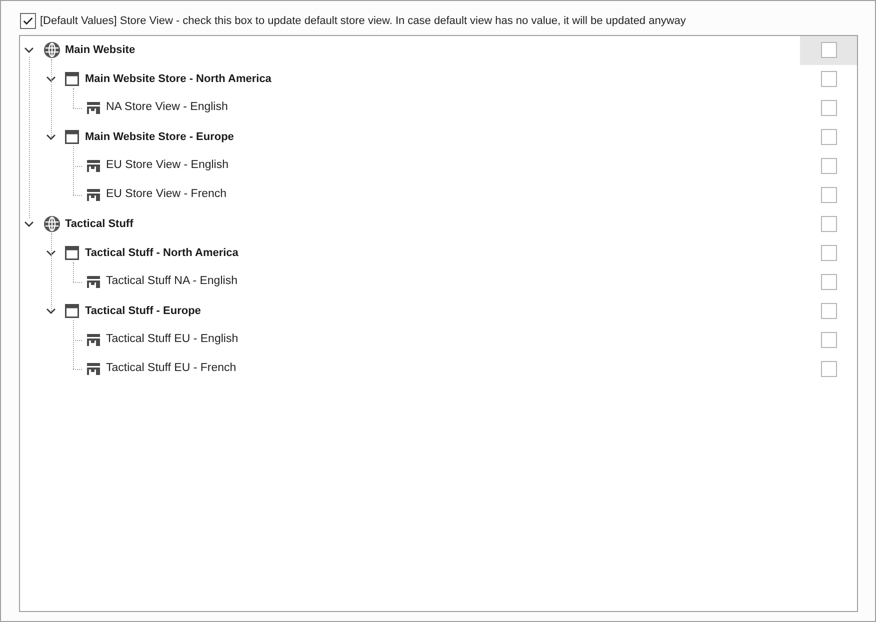 The width and height of the screenshot is (876, 622). I want to click on tree-item-label: Tactical Stuff - North America, so click(161, 253).